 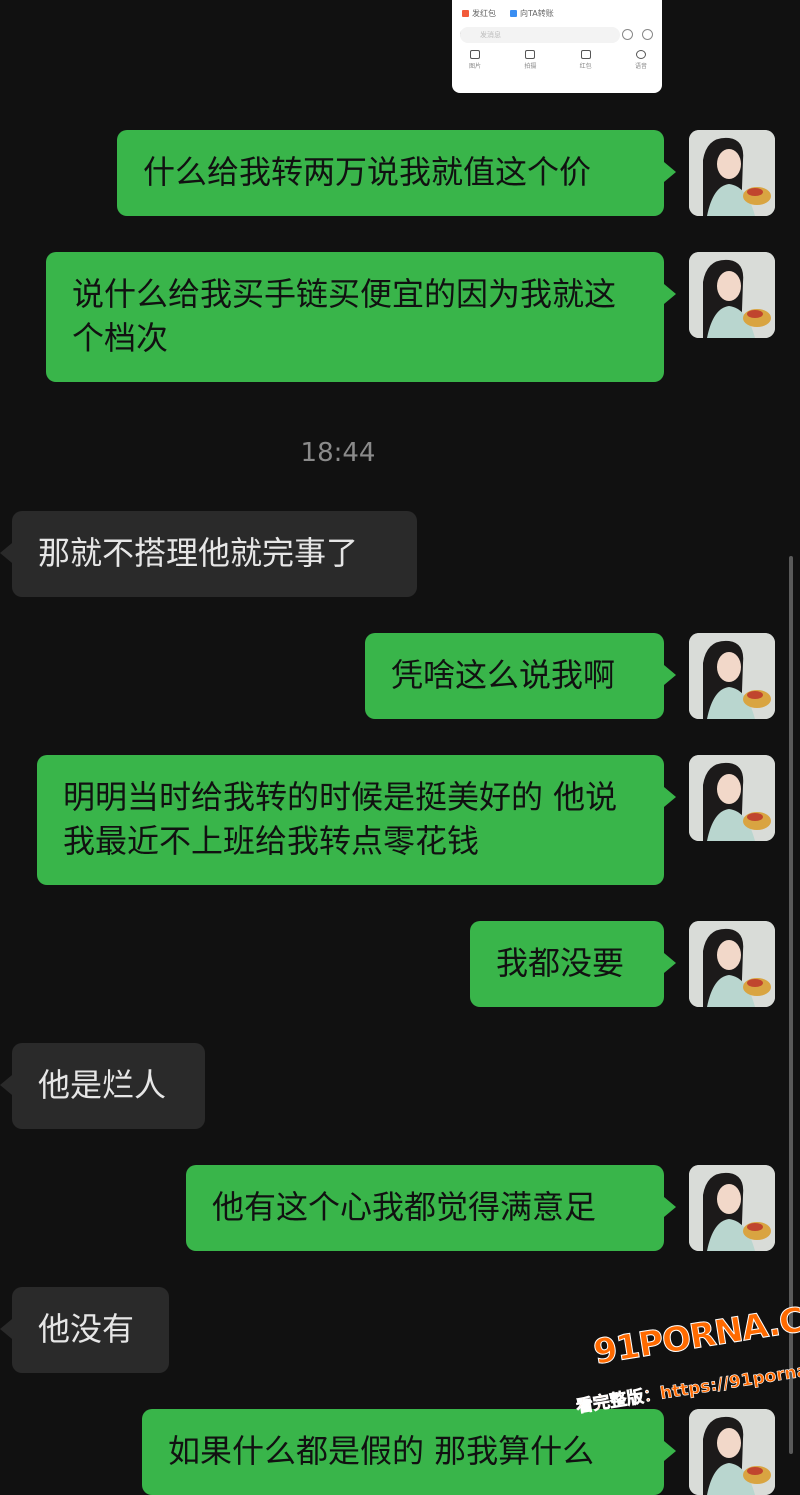 I want to click on image-icon, so click(x=475, y=54).